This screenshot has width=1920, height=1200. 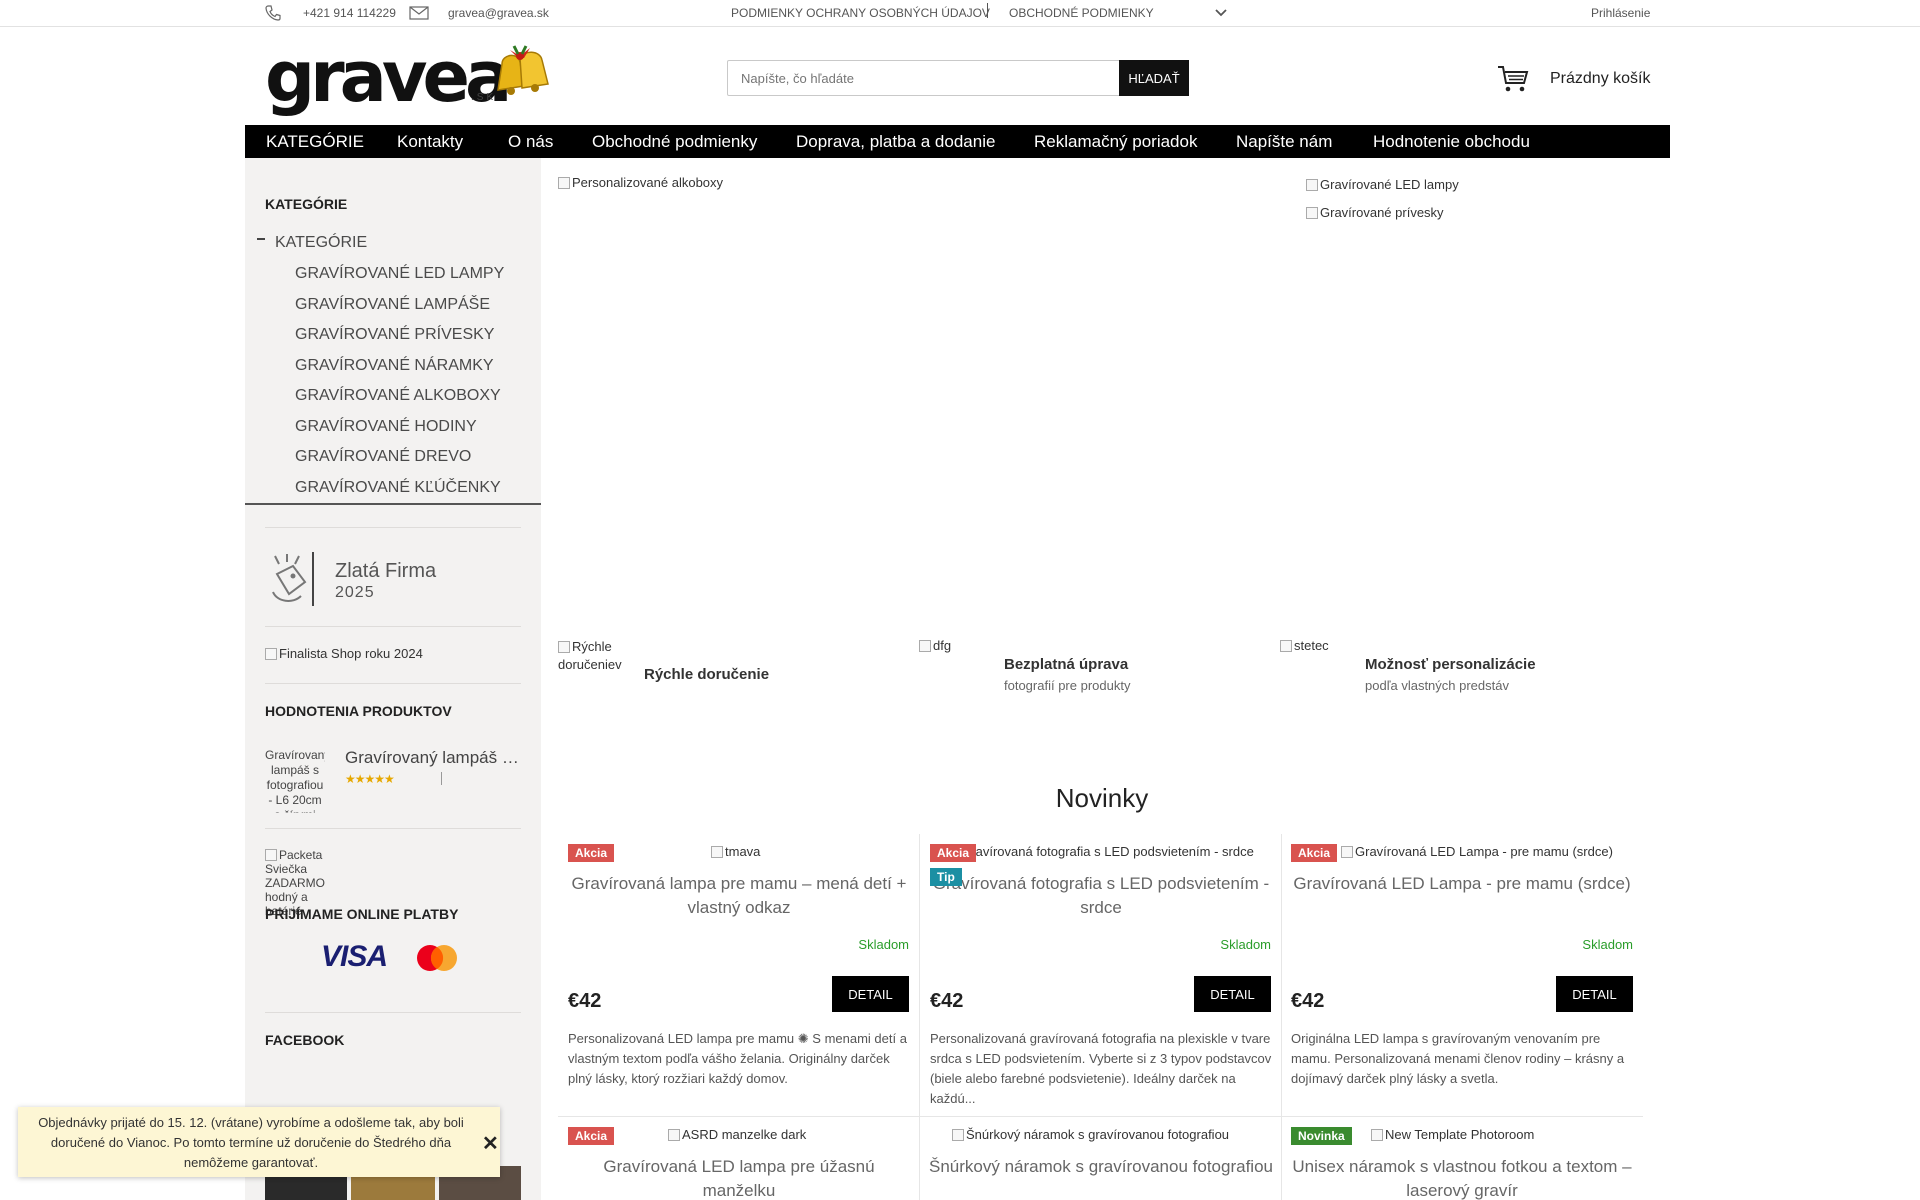 I want to click on reviews-heading: HODNOTENIA PRODUKTOV, so click(x=358, y=711).